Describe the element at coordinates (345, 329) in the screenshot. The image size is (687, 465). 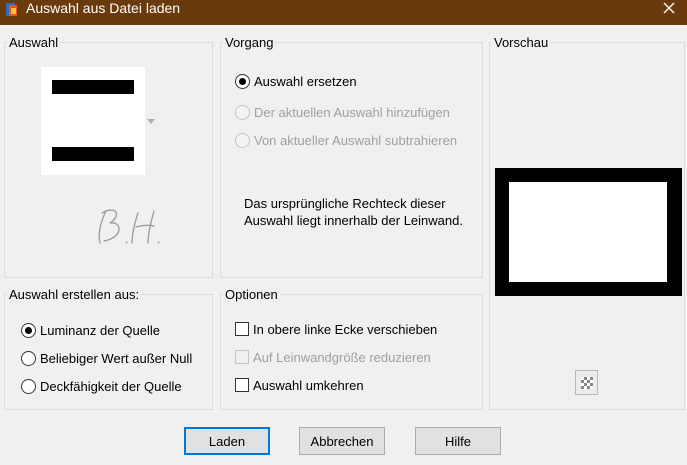
I see `checkbox-label: In obere linke Ecke verschieben` at that location.